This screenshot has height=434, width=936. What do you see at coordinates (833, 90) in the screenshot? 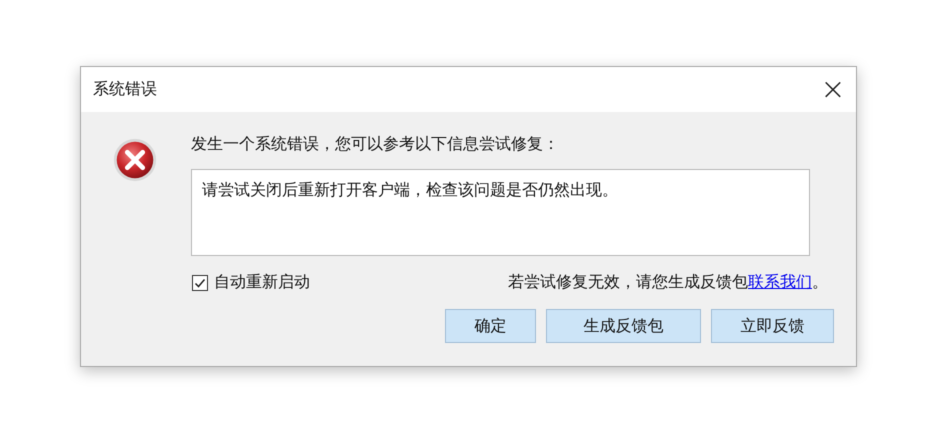
I see `close-button: ×` at bounding box center [833, 90].